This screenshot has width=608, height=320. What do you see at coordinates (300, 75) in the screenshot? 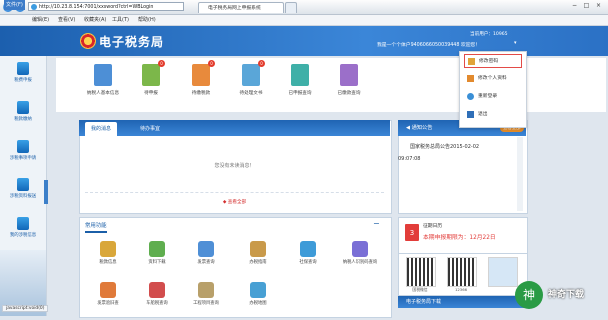
I see `declared-query-icon` at bounding box center [300, 75].